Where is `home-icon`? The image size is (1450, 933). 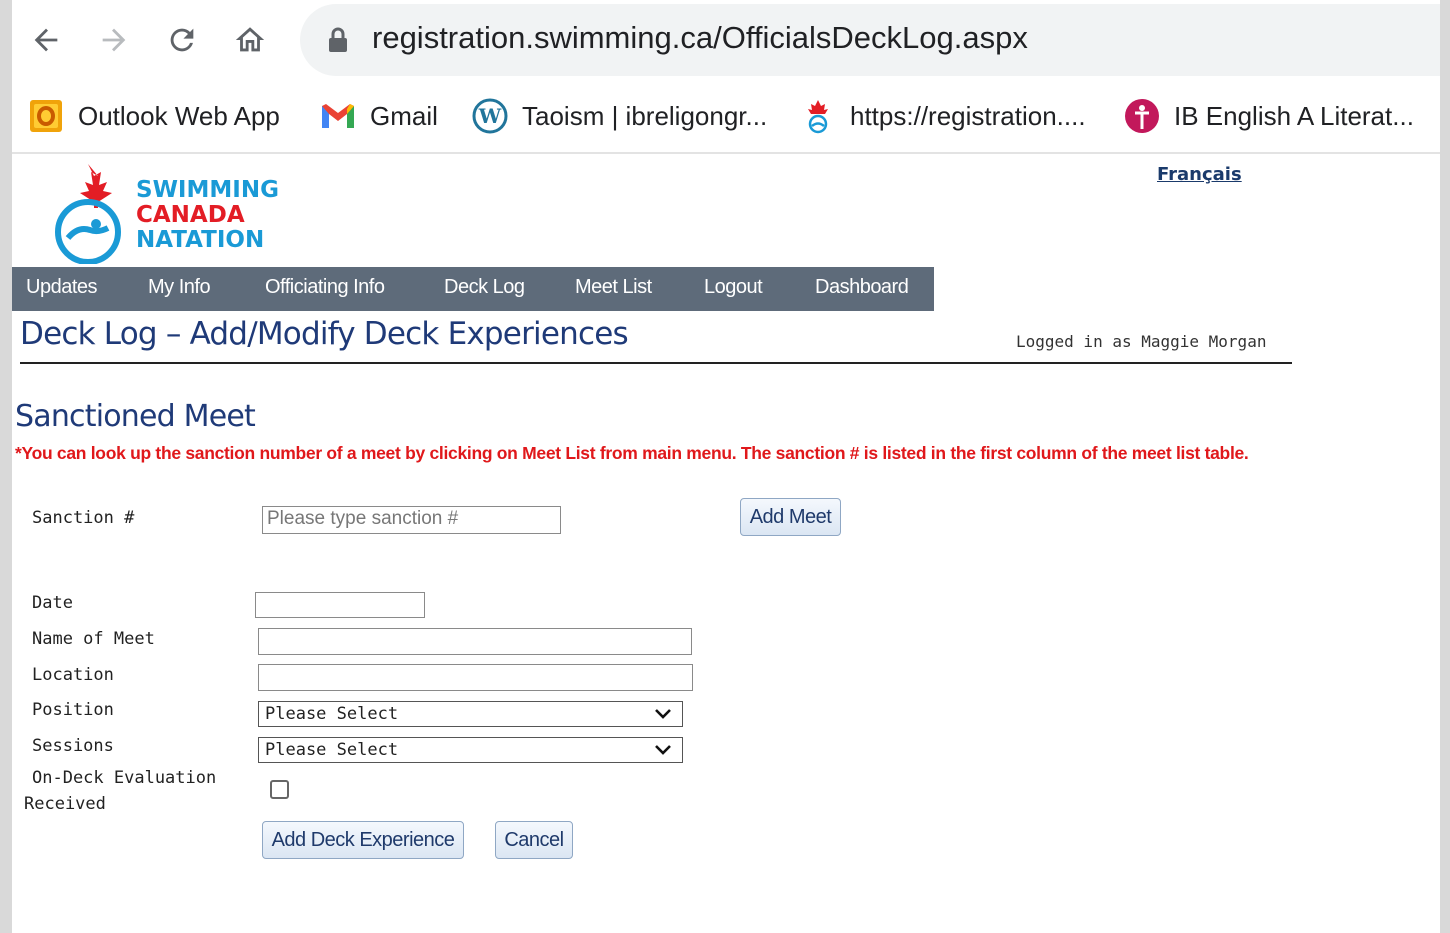 home-icon is located at coordinates (250, 40).